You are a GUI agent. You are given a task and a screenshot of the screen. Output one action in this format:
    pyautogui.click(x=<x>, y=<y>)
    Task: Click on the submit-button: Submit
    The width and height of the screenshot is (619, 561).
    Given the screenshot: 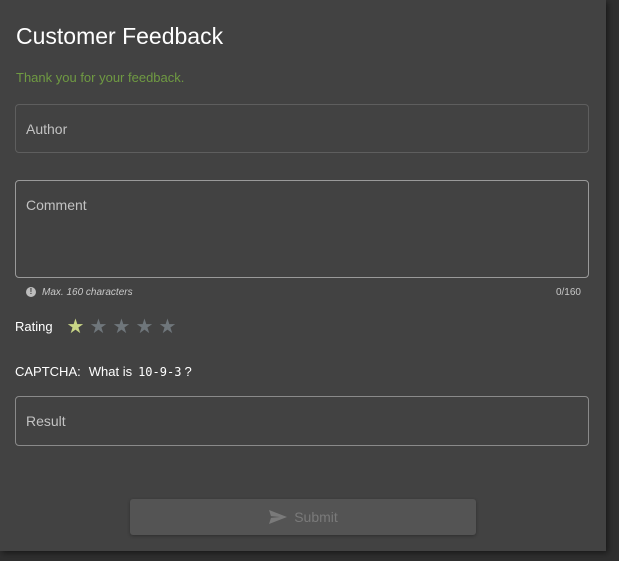 What is the action you would take?
    pyautogui.click(x=303, y=517)
    